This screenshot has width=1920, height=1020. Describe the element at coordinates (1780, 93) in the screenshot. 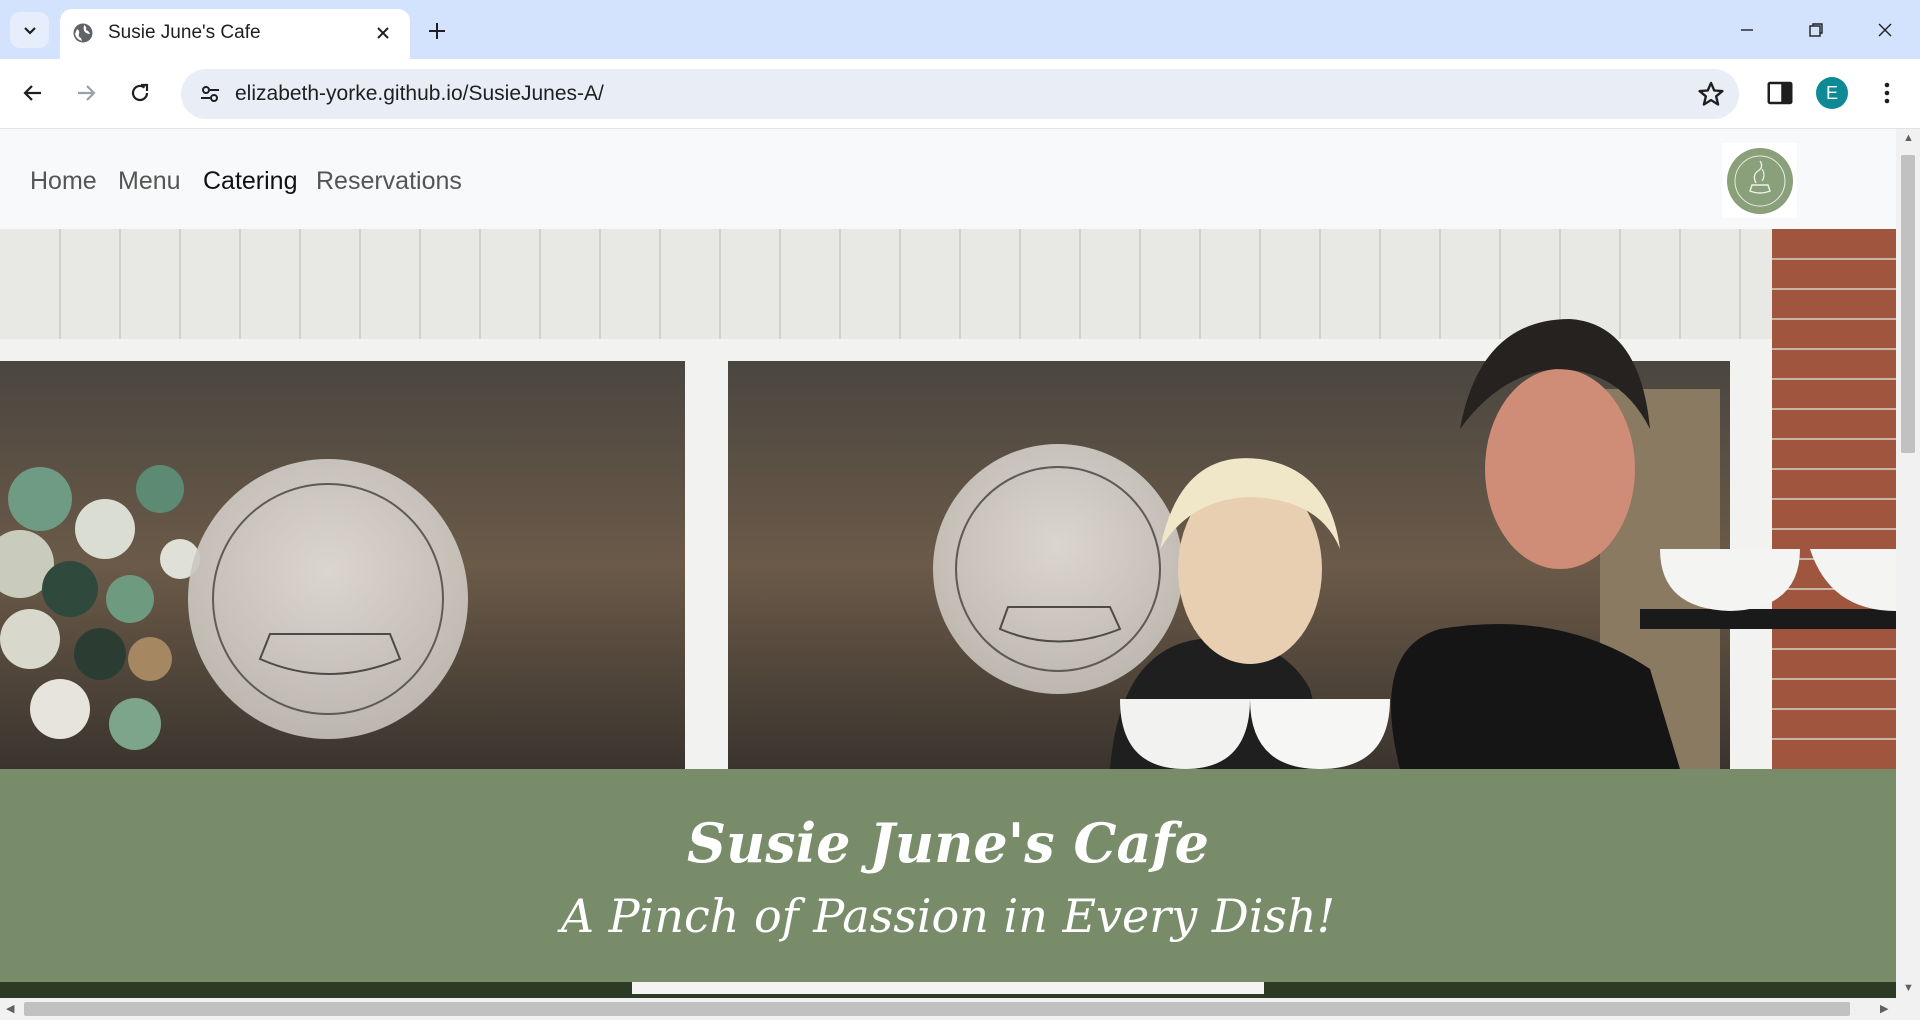

I see `side-panel-icon` at that location.